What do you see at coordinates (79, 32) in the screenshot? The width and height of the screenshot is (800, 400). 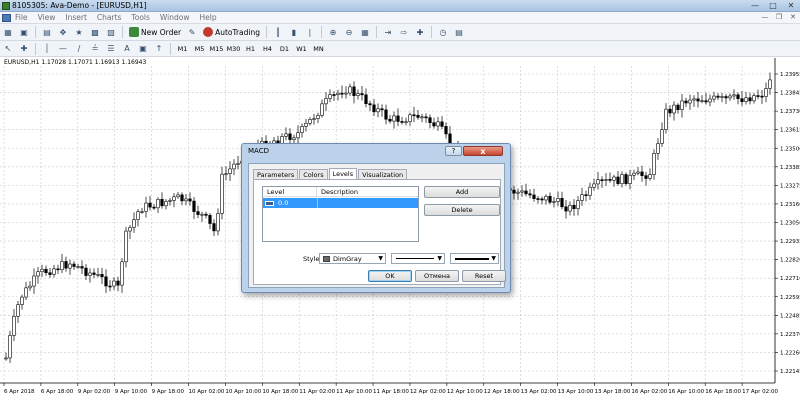 I see `navigator-icon: ★` at bounding box center [79, 32].